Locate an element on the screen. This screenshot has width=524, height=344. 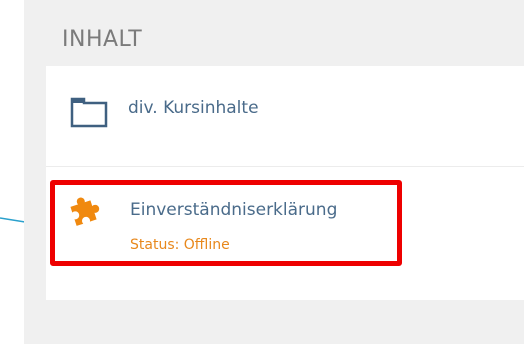
section-title: INHALT is located at coordinates (102, 39).